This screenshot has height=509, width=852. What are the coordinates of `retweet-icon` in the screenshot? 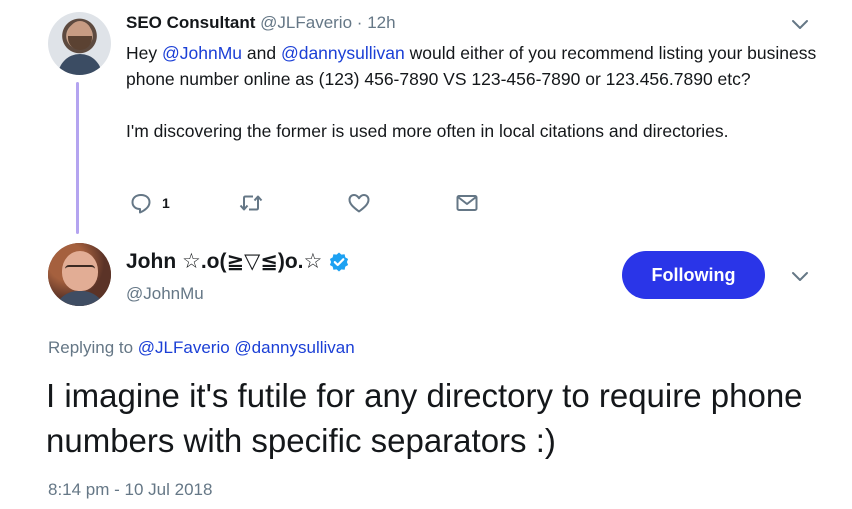 It's located at (251, 203).